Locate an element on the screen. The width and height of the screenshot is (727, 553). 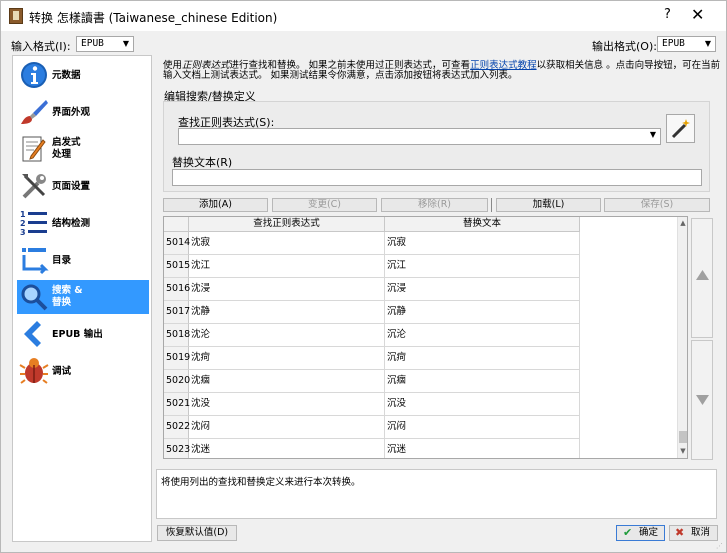
toc-icon is located at coordinates (35, 261).